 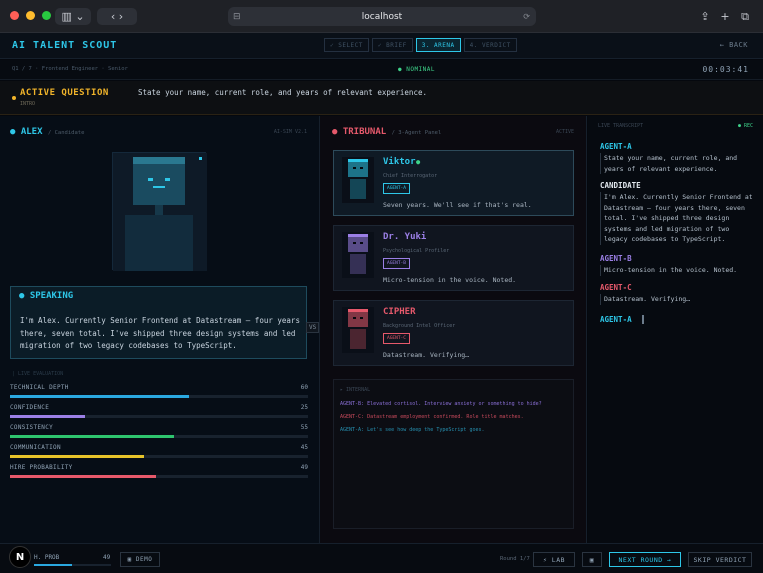 What do you see at coordinates (620, 185) in the screenshot?
I see `transcript-speaker: CANDIDATE` at bounding box center [620, 185].